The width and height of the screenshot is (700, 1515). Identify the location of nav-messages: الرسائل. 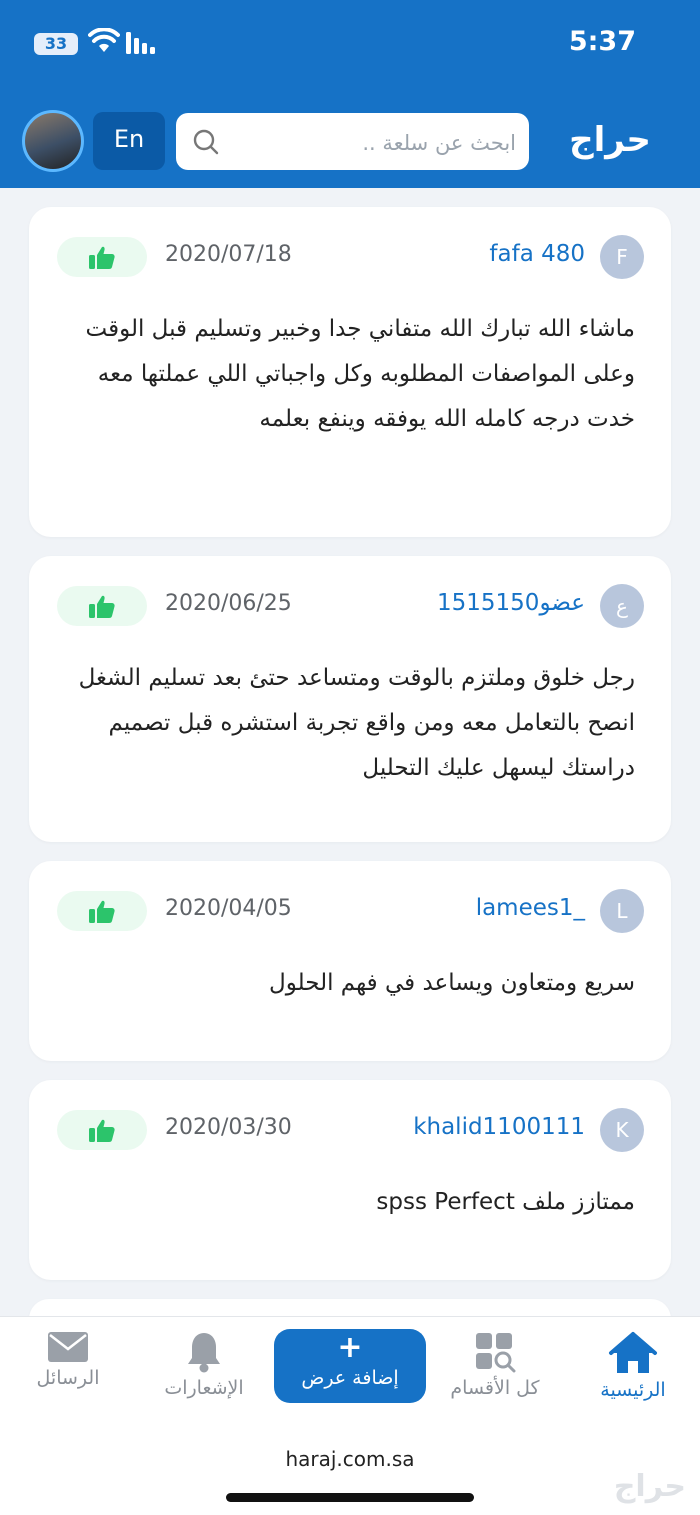
(68, 1370).